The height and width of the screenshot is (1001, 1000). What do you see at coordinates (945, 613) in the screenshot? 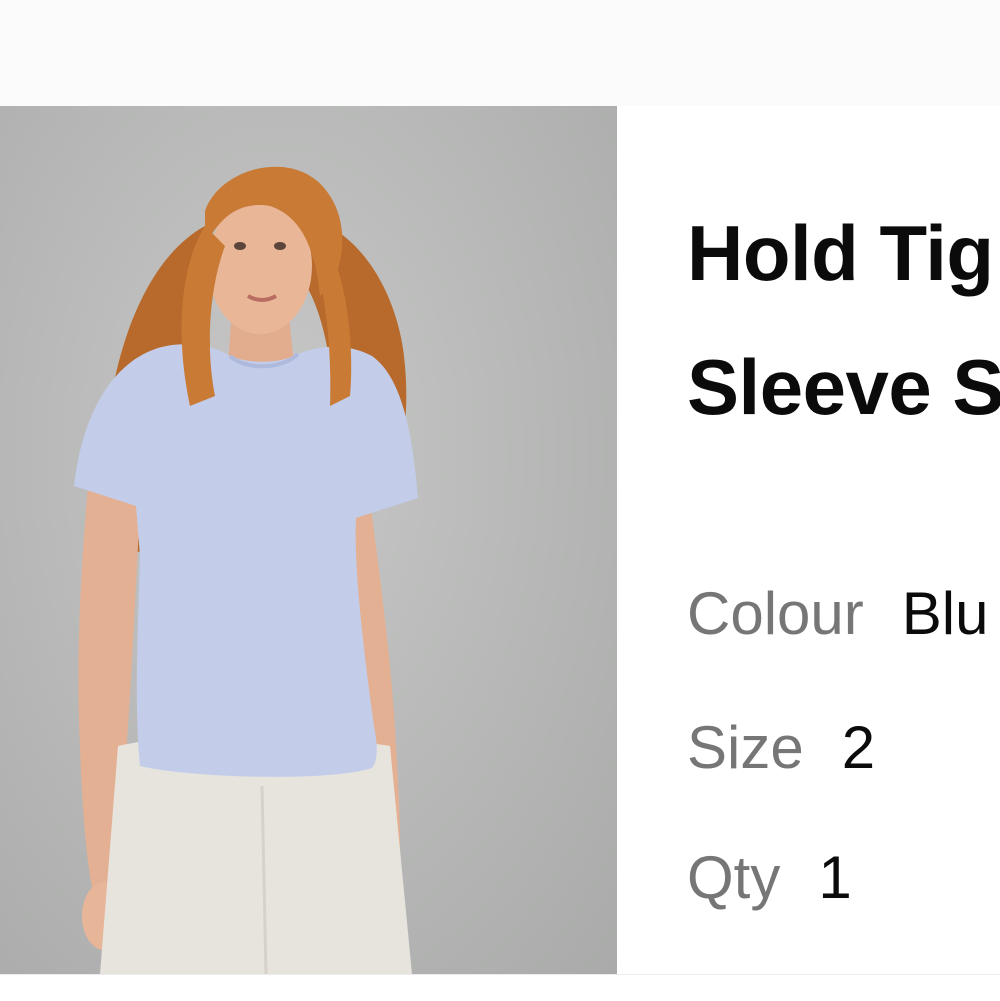
I see `colour-value: Blu` at bounding box center [945, 613].